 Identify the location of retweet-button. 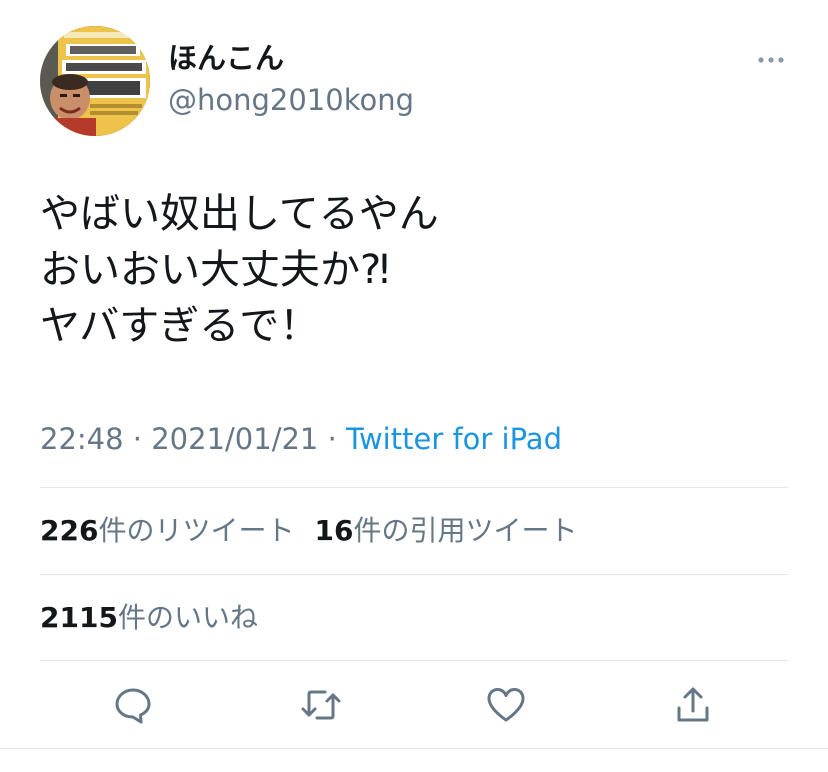
(321, 705).